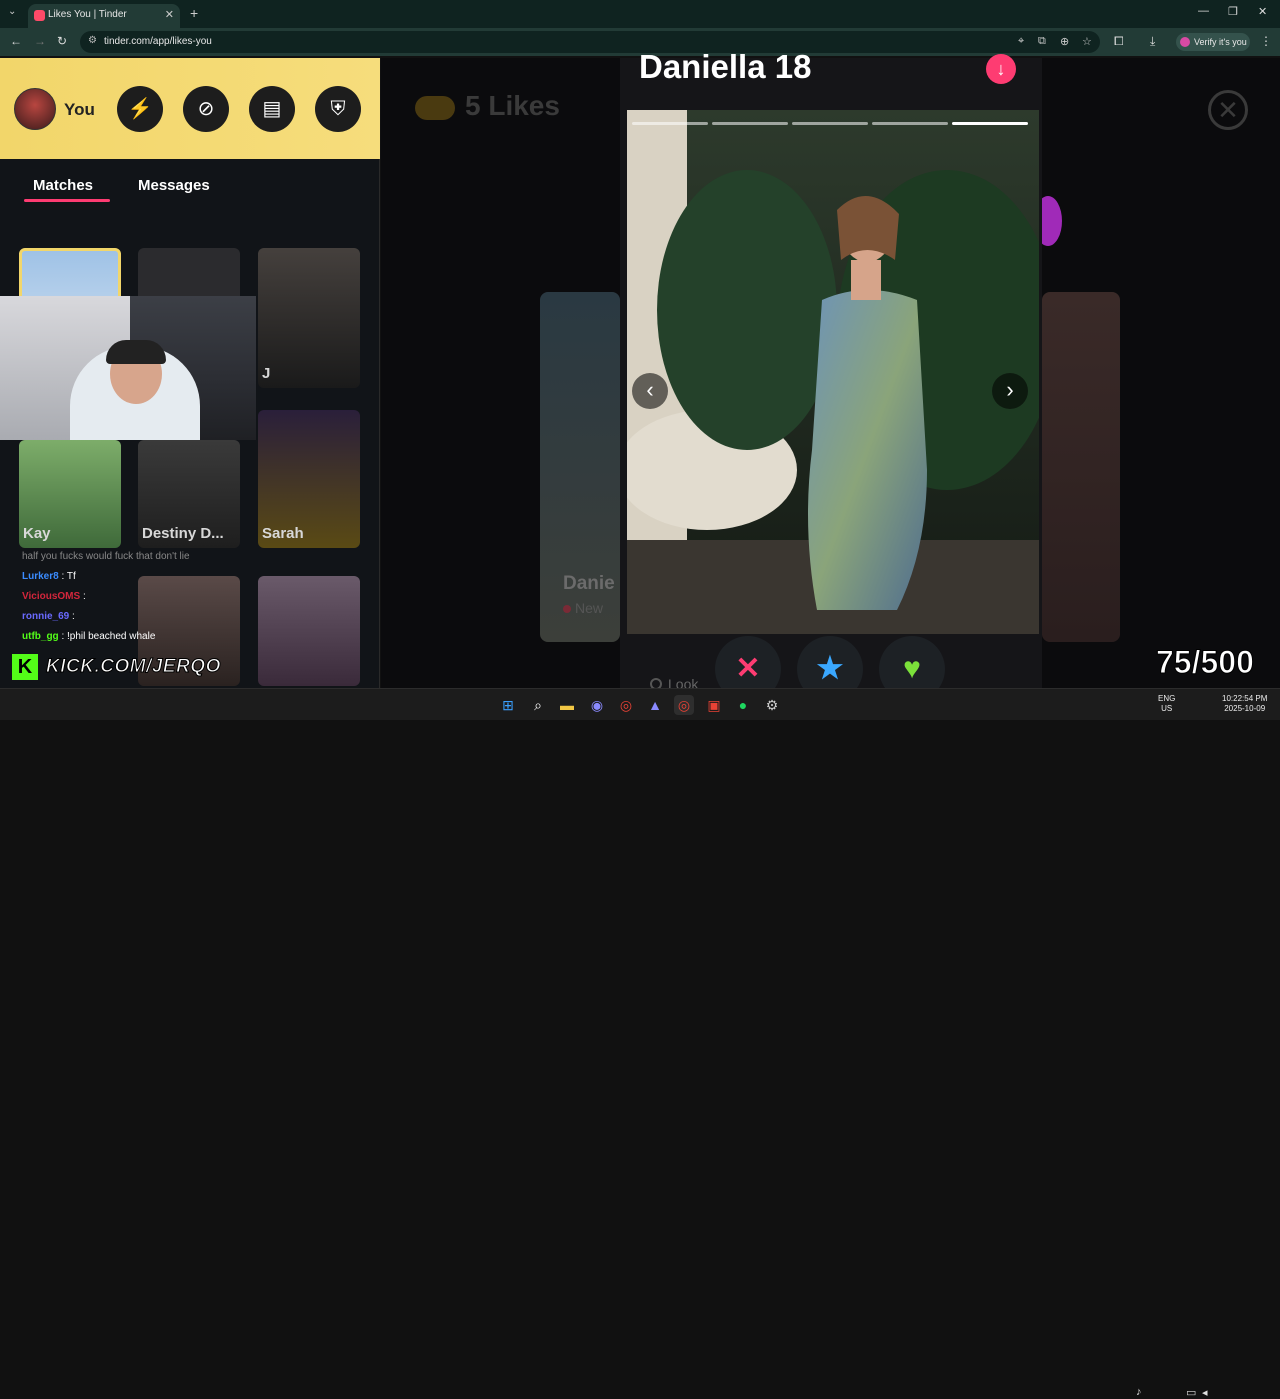  Describe the element at coordinates (206, 109) in the screenshot. I see `explore-compass-icon: ⊘` at that location.